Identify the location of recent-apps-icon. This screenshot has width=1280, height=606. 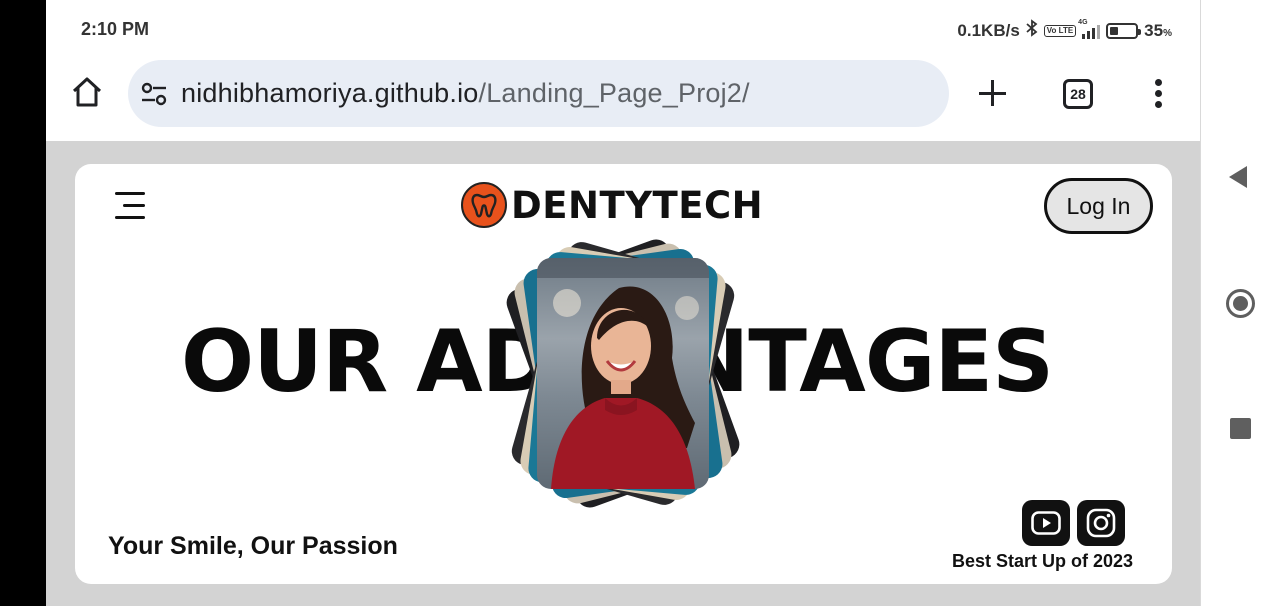
(1240, 428).